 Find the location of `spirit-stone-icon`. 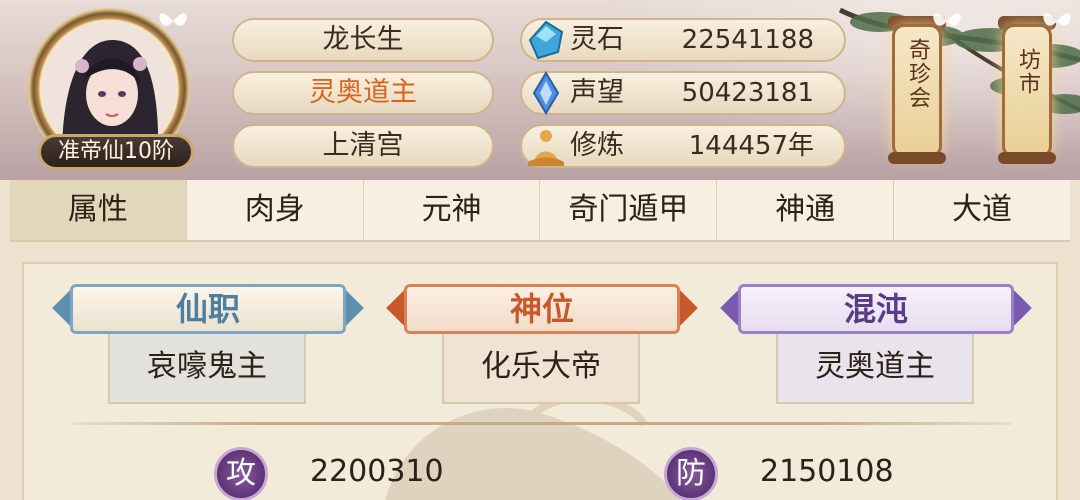

spirit-stone-icon is located at coordinates (546, 40).